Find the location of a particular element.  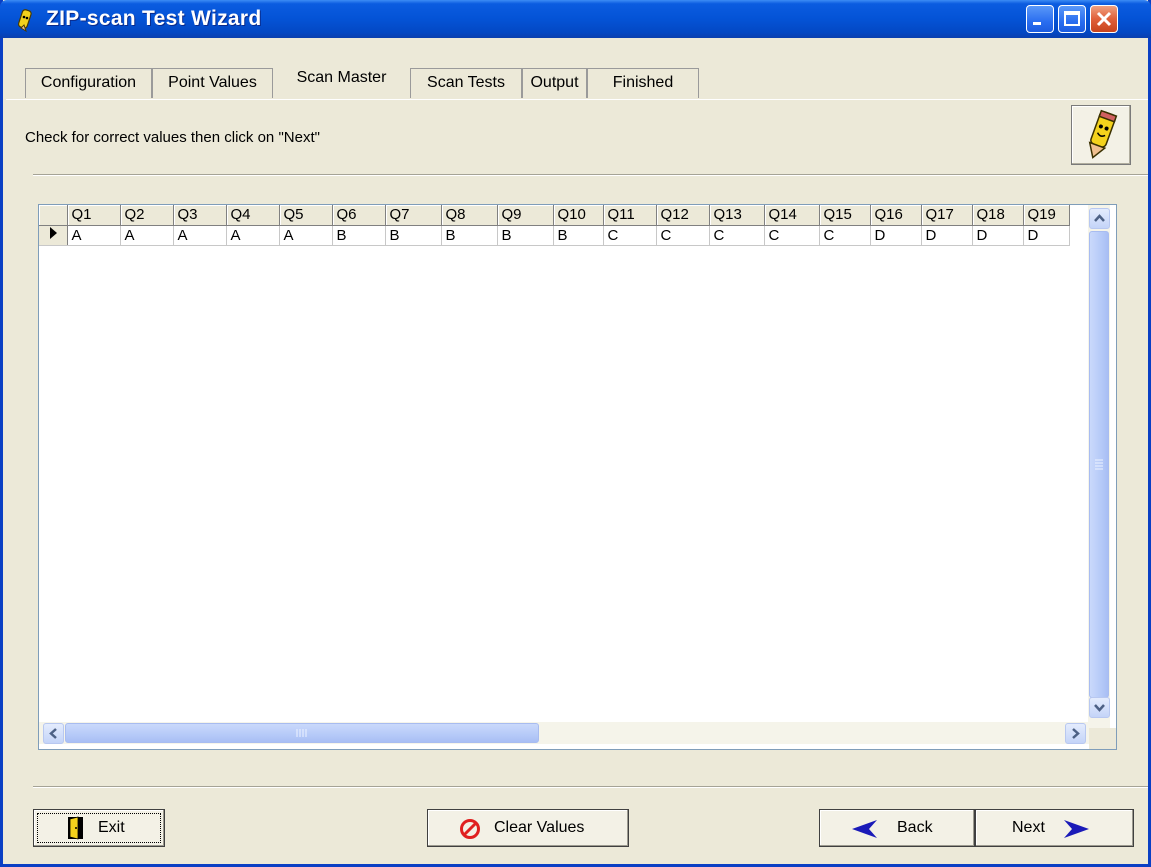

mascot-button is located at coordinates (1101, 135).